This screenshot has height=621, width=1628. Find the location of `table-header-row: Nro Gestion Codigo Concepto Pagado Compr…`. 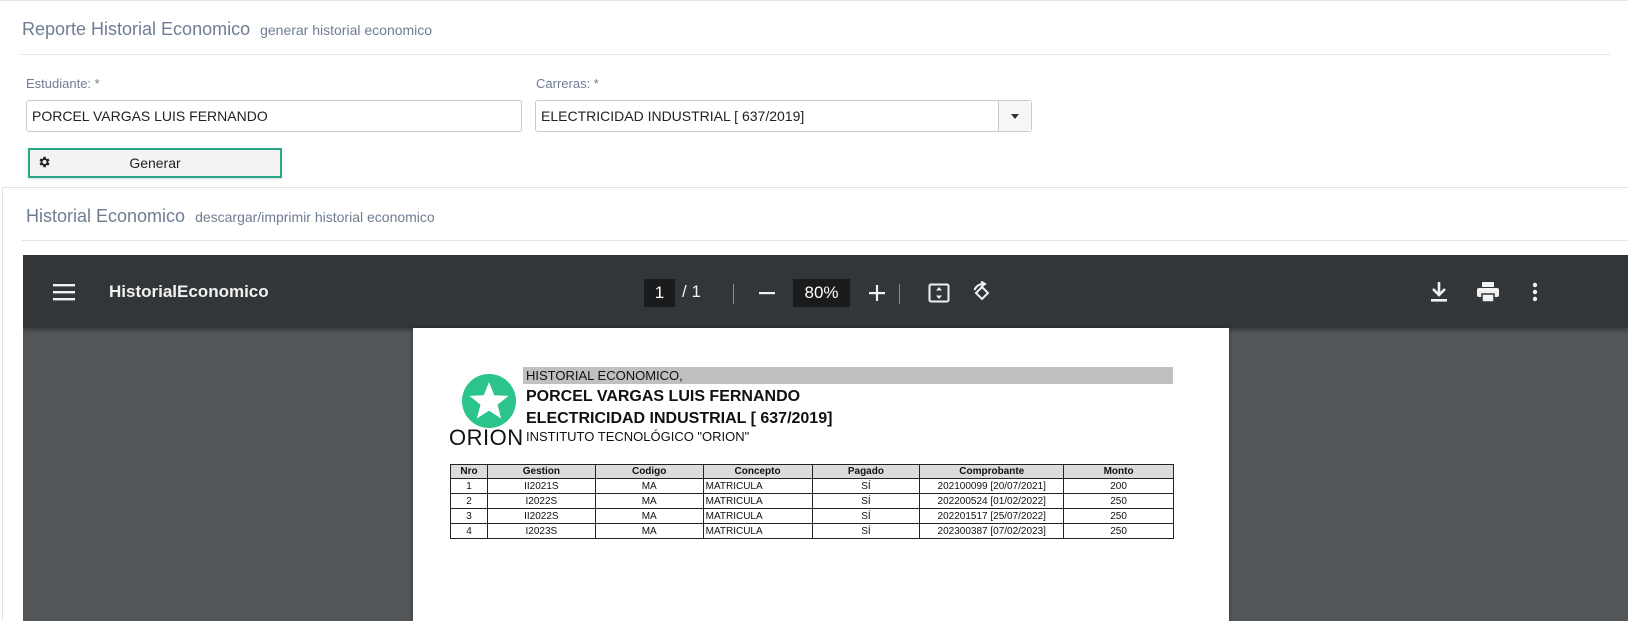

table-header-row: Nro Gestion Codigo Concepto Pagado Compr… is located at coordinates (812, 471).